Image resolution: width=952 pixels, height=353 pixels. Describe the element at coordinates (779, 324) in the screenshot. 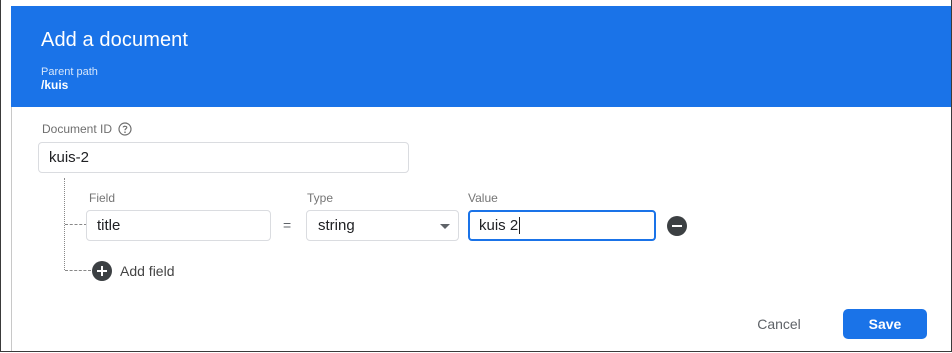

I see `cancel-button: Cancel` at that location.